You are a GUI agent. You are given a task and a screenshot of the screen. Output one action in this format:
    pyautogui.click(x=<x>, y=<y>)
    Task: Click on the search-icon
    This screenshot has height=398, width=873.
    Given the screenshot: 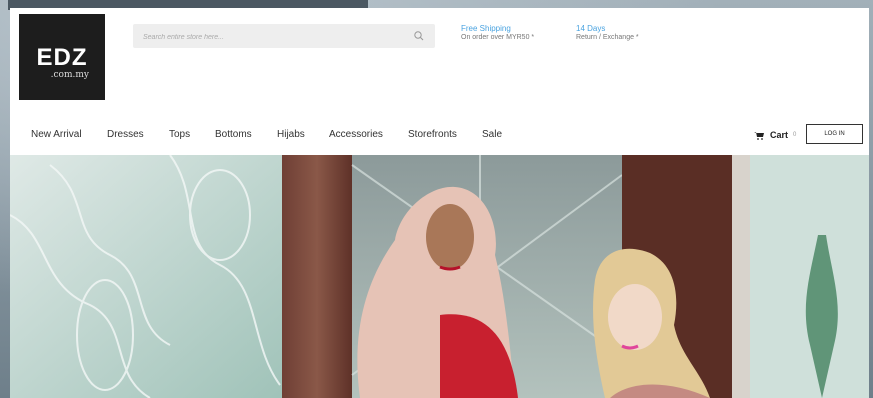 What is the action you would take?
    pyautogui.click(x=419, y=36)
    